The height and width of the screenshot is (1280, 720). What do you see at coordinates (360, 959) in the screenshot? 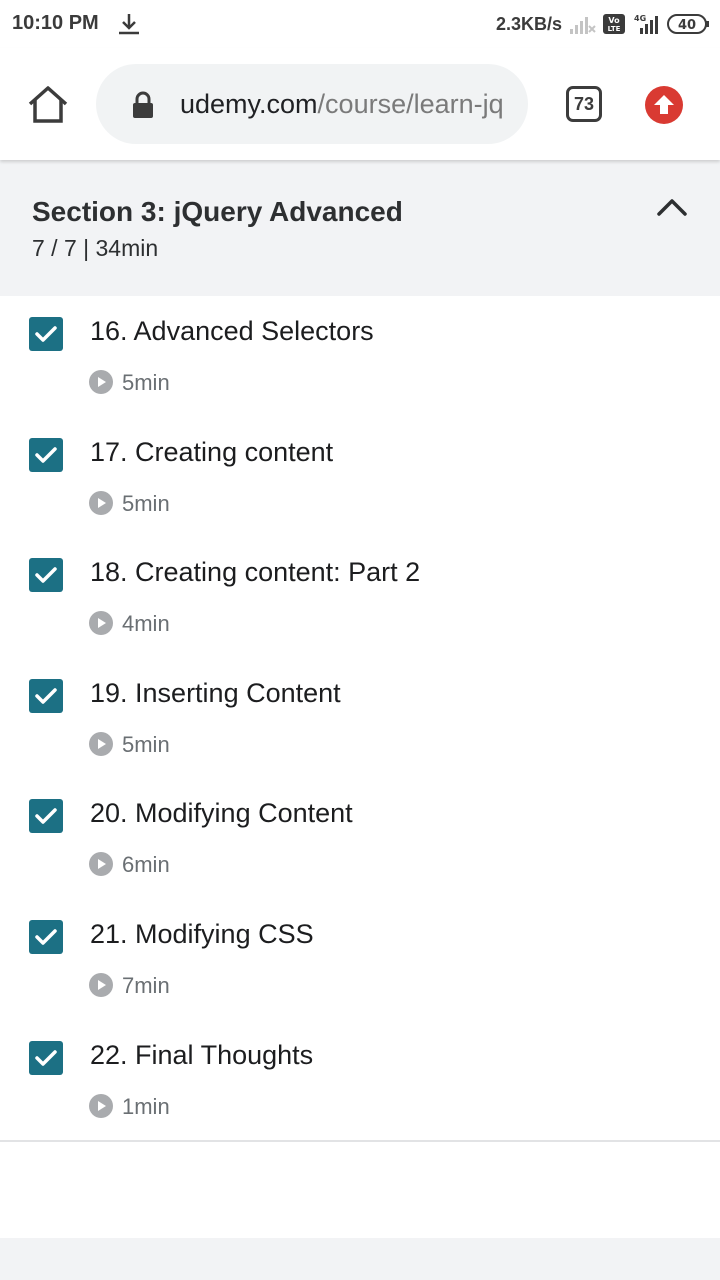
I see `lecture-item: 21. Modifying CSS 7min` at bounding box center [360, 959].